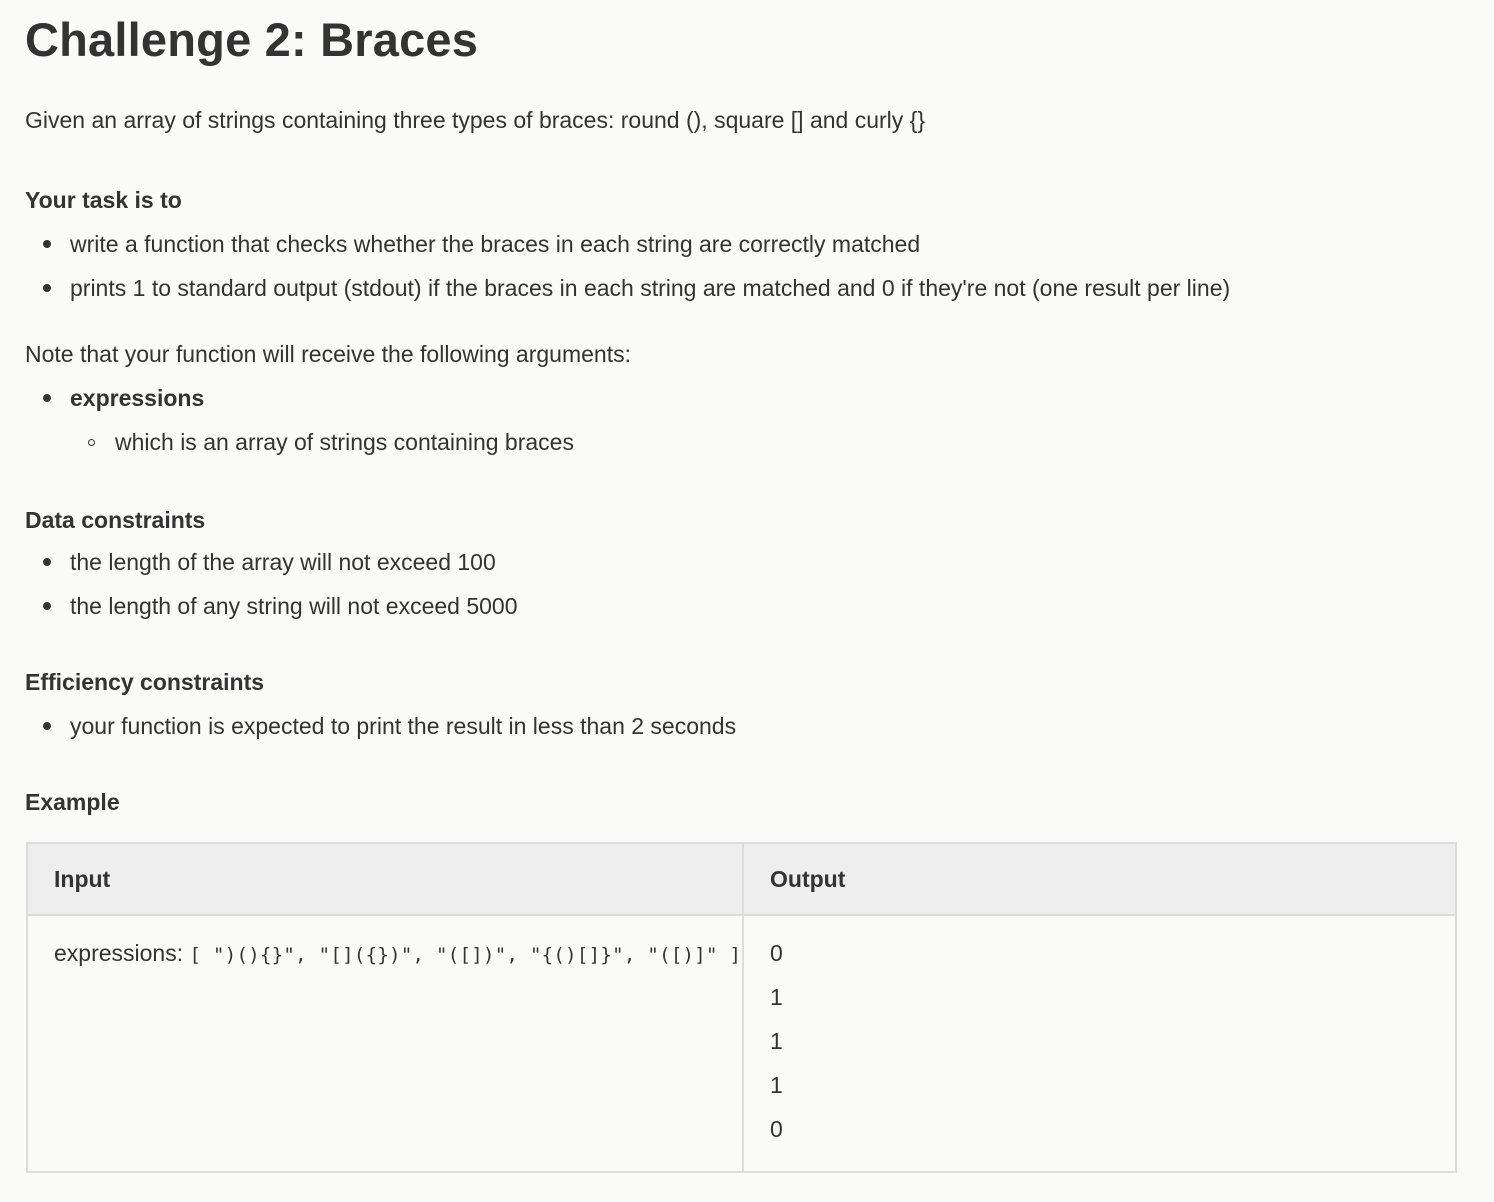 This screenshot has height=1202, width=1494. What do you see at coordinates (103, 200) in the screenshot?
I see `task-heading: Your task is to` at bounding box center [103, 200].